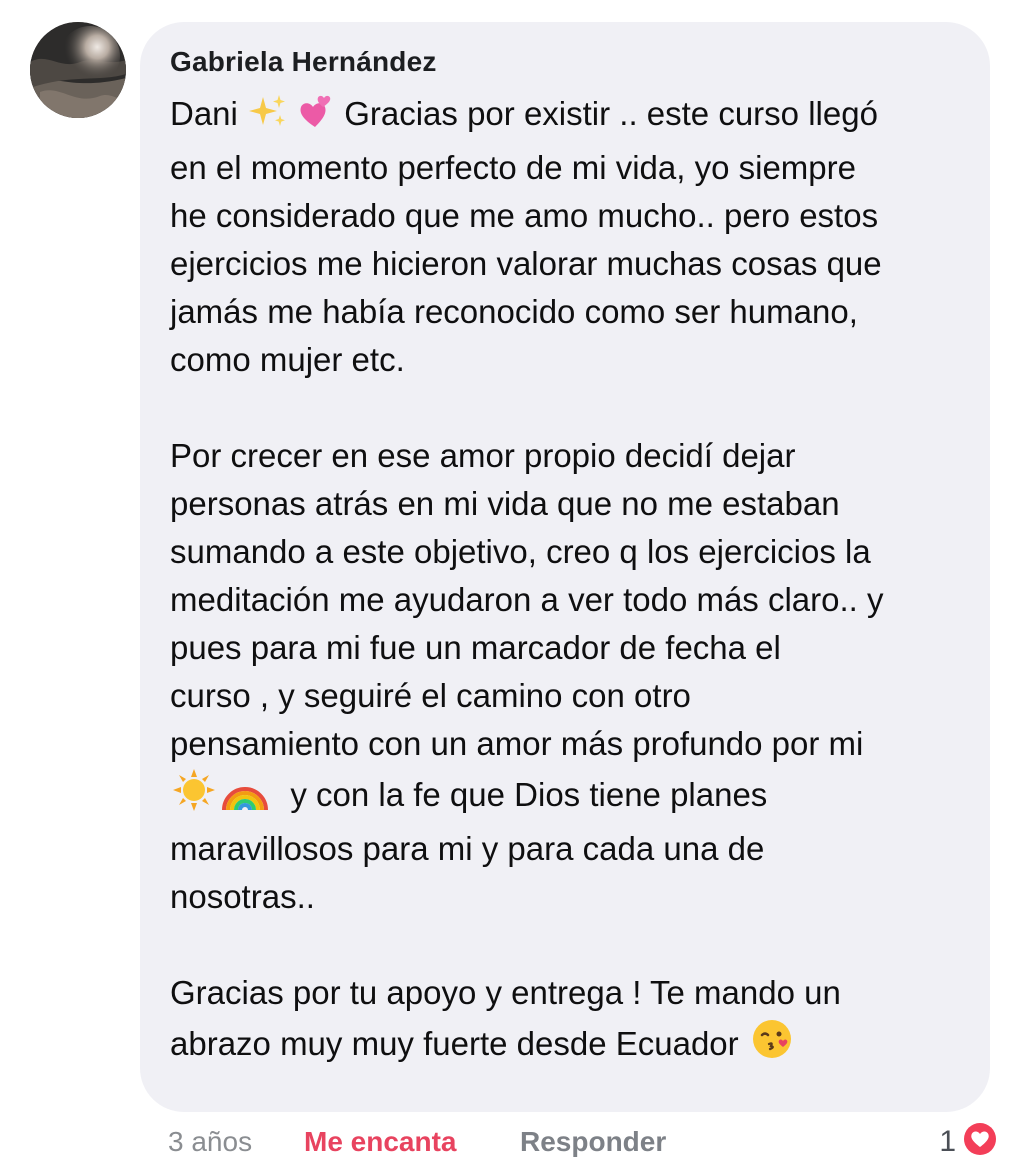 This screenshot has height=1175, width=1024. Describe the element at coordinates (380, 1142) in the screenshot. I see `like-button: Me encanta` at that location.